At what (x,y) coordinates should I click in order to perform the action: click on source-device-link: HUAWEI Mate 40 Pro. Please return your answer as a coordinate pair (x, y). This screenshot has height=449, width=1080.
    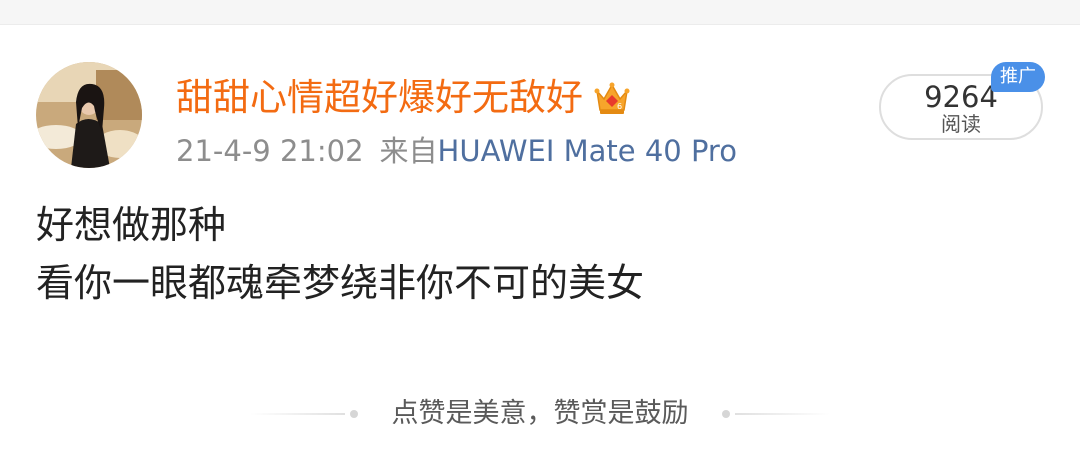
    Looking at the image, I should click on (587, 151).